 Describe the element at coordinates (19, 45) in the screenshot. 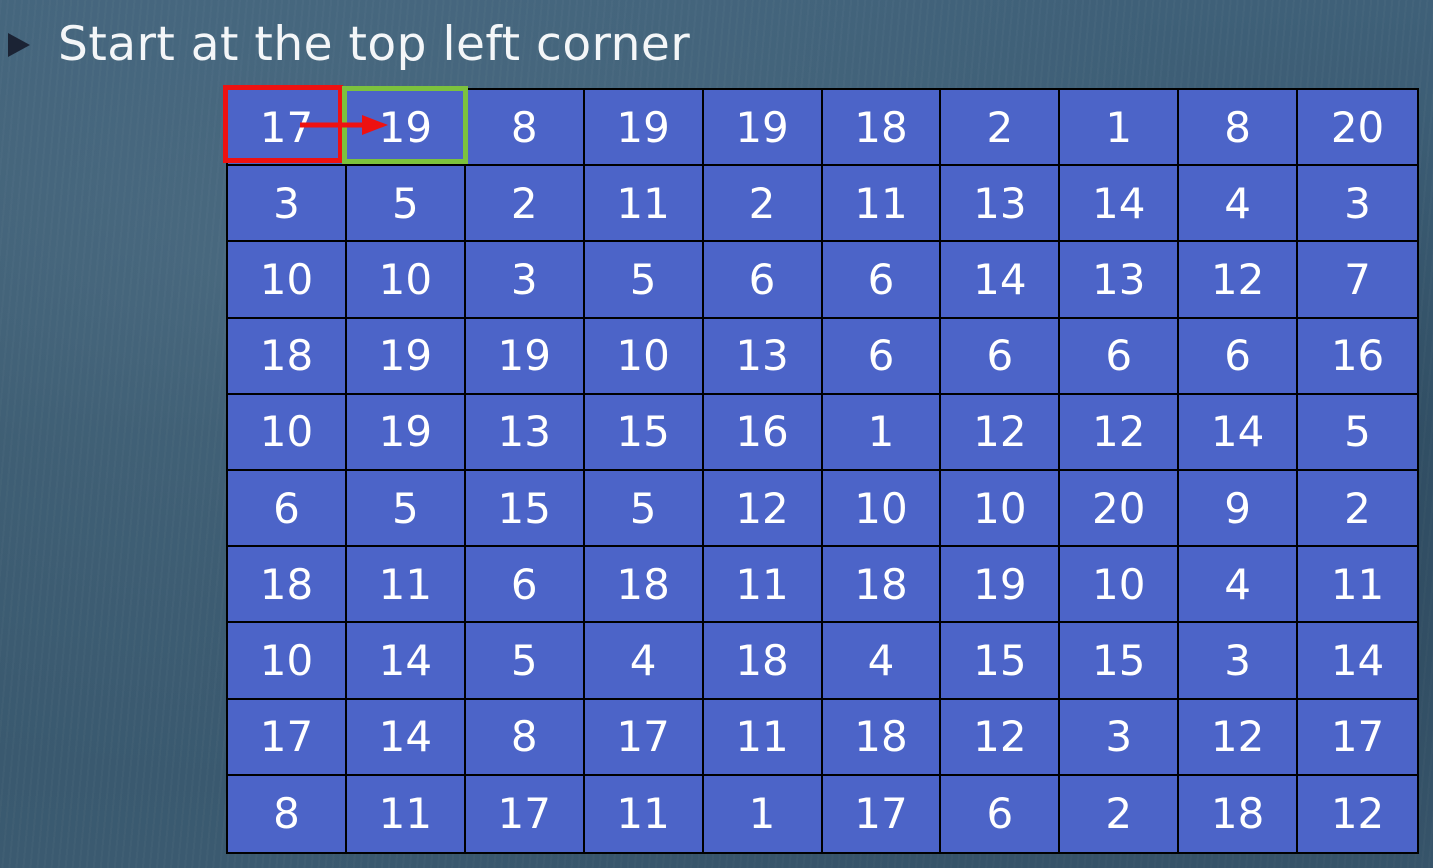

I see `triangle-bullet-icon` at that location.